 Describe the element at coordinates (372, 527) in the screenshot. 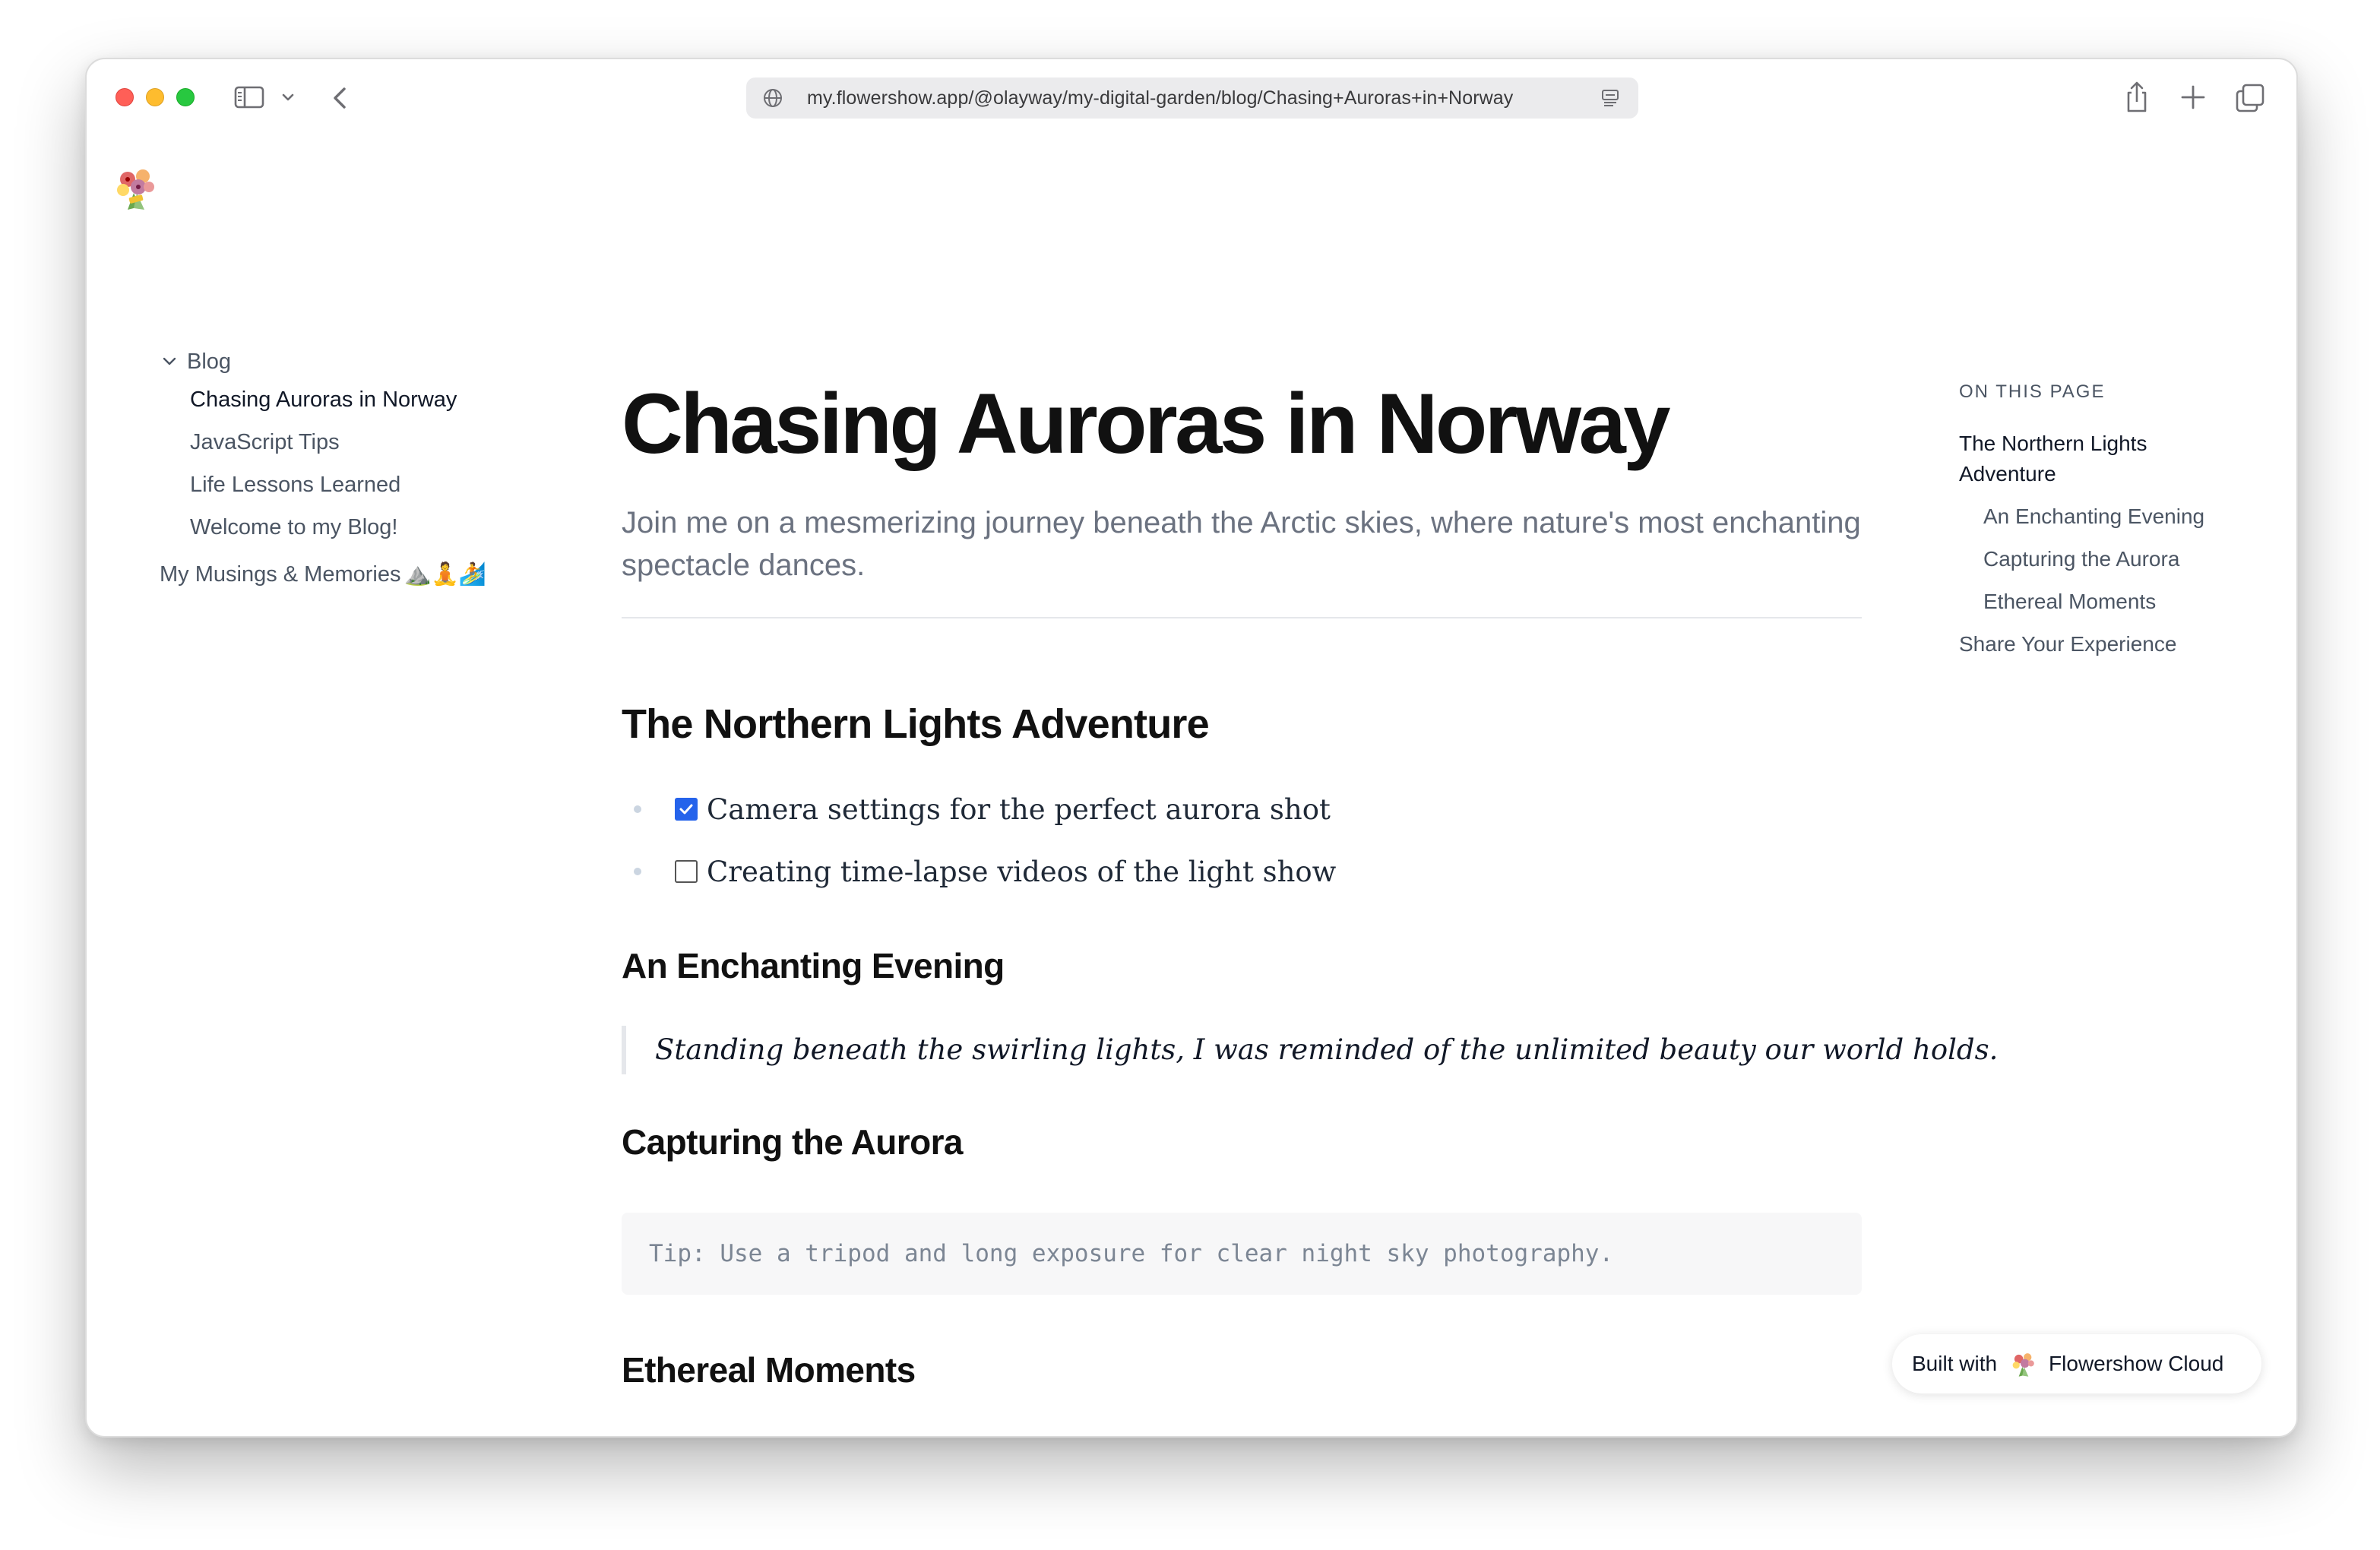

I see `sidebar-item-welcome: Welcome to my Blog!` at that location.